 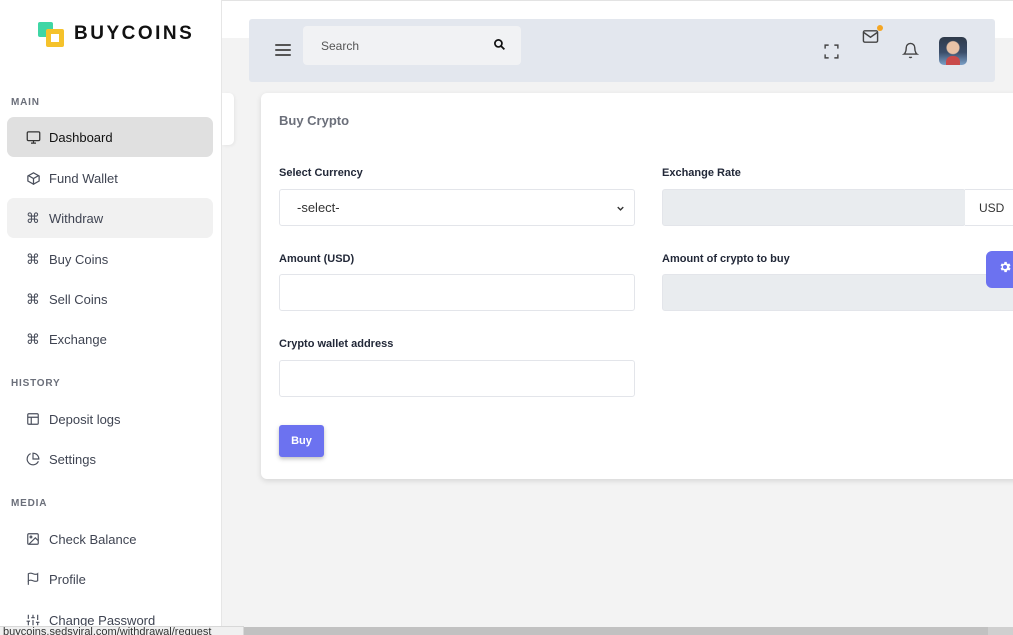 What do you see at coordinates (33, 137) in the screenshot?
I see `monitor-icon` at bounding box center [33, 137].